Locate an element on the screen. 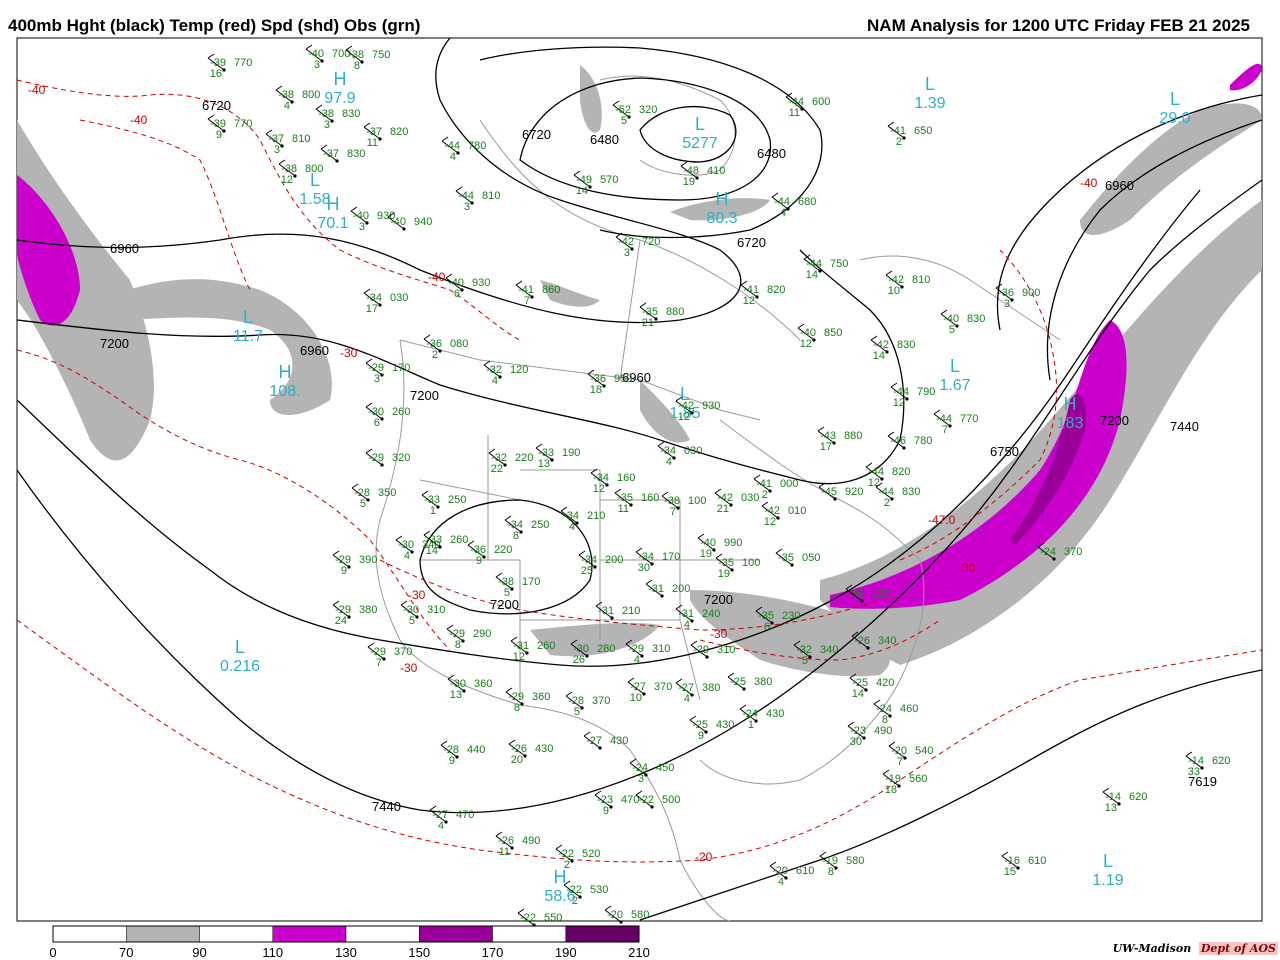 The image size is (1280, 960). obs-height: 810 is located at coordinates (301, 139).